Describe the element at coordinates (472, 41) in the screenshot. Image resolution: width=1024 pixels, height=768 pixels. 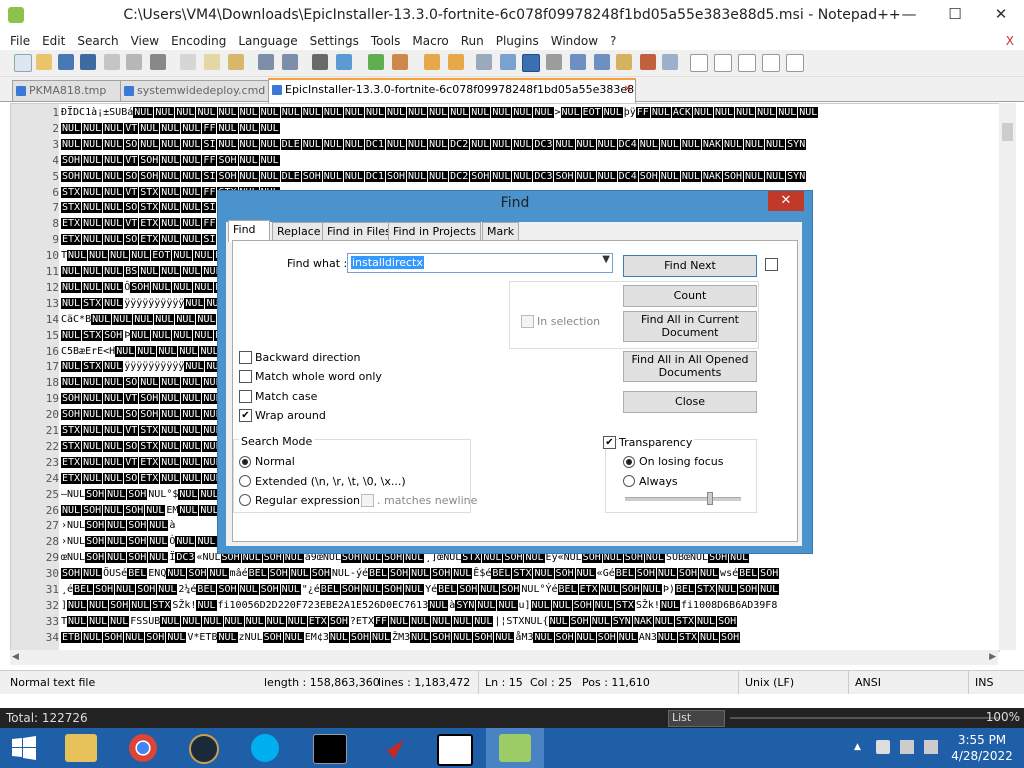
I see `menu-run: Run` at that location.